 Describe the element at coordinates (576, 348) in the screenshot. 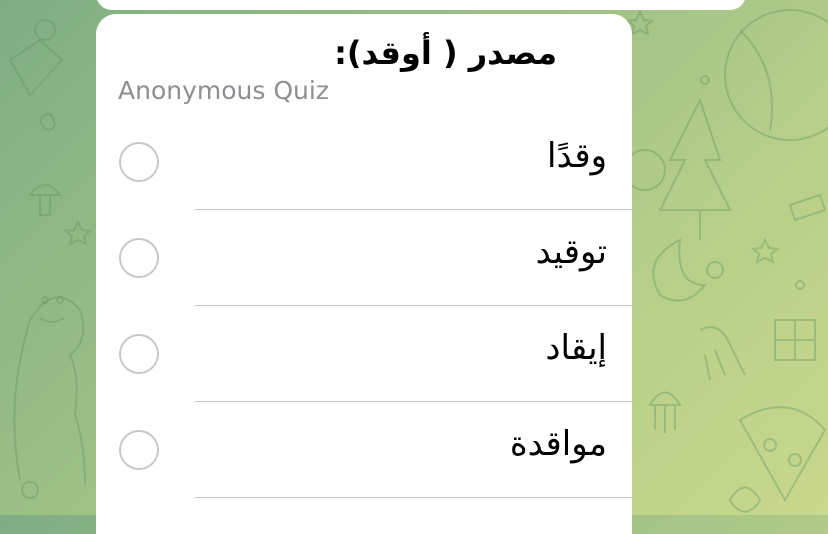

I see `poll-option-text: إيقاد` at that location.